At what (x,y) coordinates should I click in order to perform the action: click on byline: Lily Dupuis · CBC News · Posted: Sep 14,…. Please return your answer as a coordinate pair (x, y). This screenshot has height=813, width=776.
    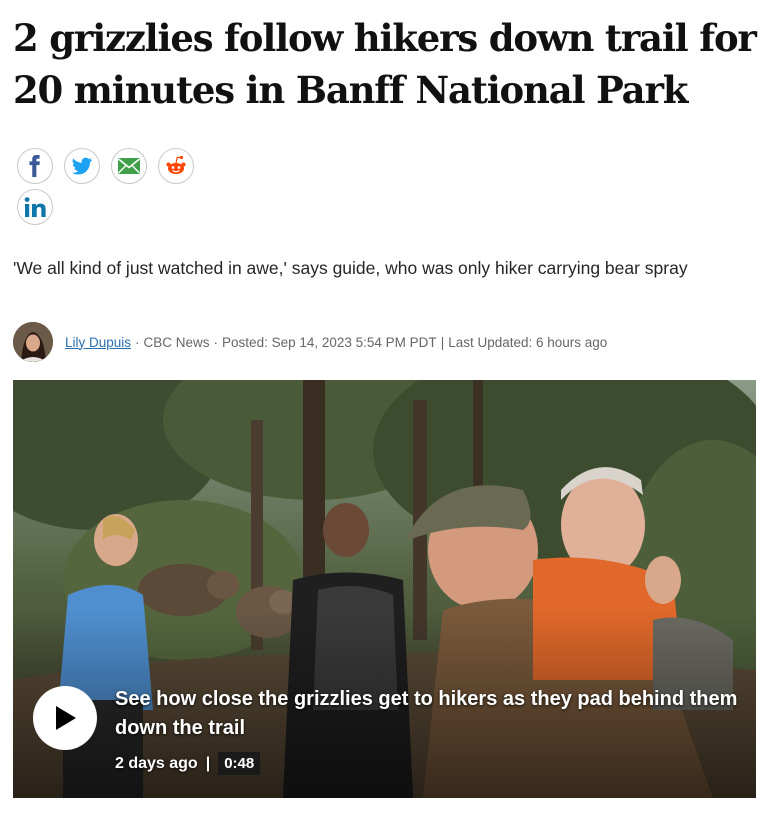
    Looking at the image, I should click on (310, 342).